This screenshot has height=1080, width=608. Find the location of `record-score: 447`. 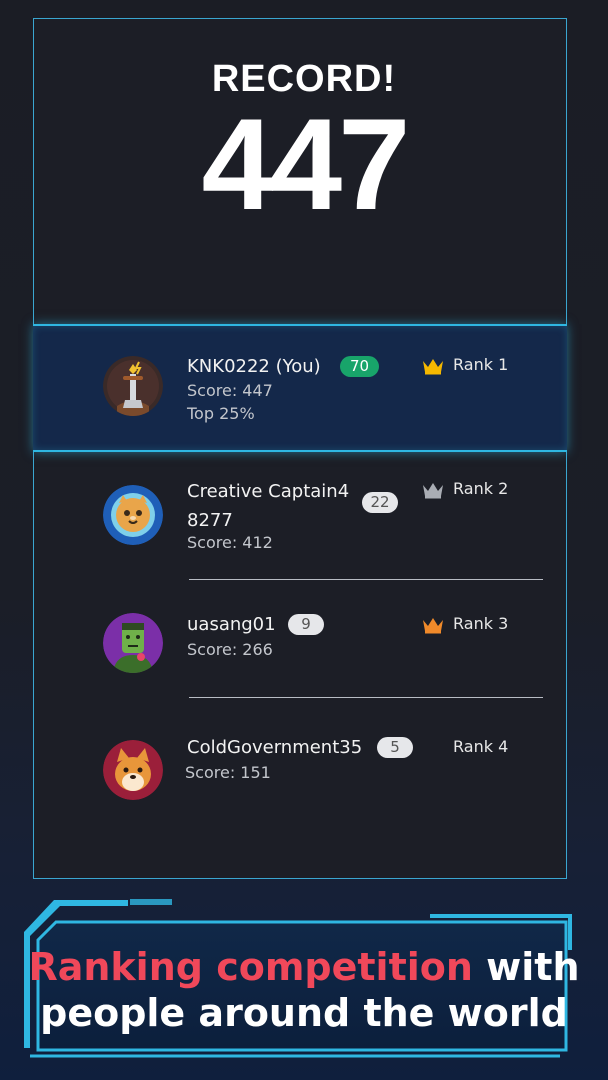

record-score: 447 is located at coordinates (306, 164).